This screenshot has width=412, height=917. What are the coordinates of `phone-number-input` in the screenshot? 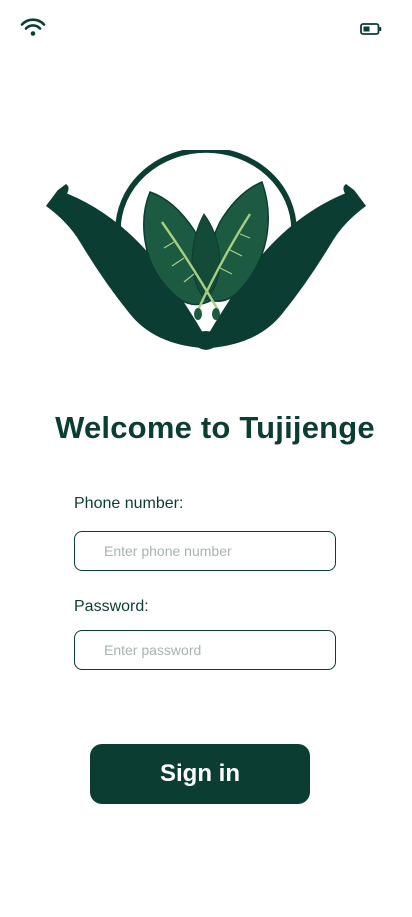 It's located at (205, 551).